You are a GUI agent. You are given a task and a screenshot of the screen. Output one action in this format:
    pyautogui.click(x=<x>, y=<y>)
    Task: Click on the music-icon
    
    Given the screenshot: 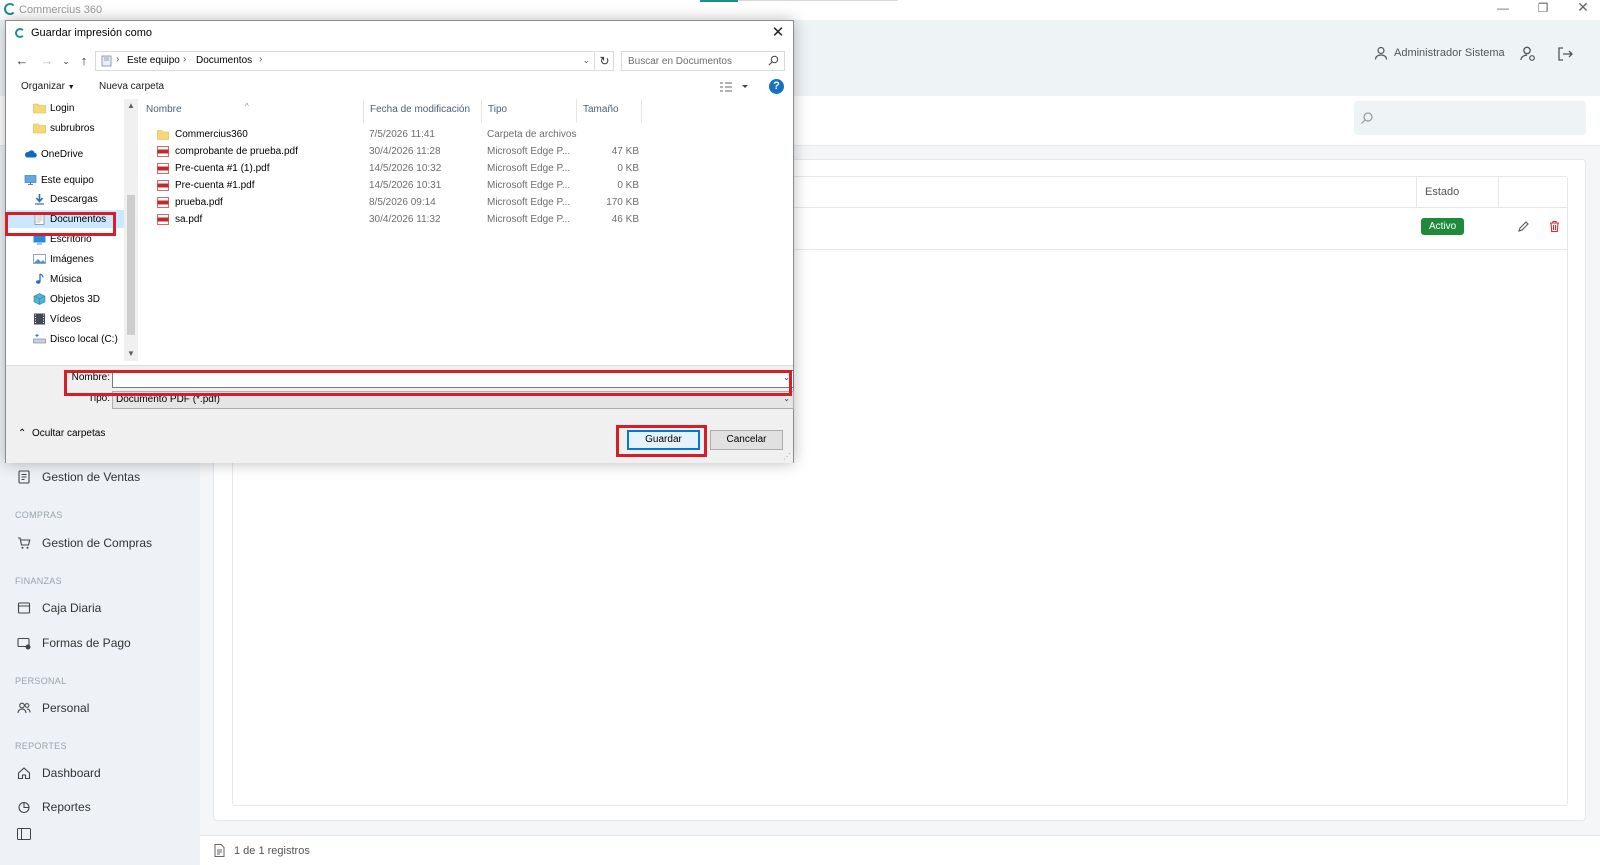 What is the action you would take?
    pyautogui.click(x=40, y=278)
    